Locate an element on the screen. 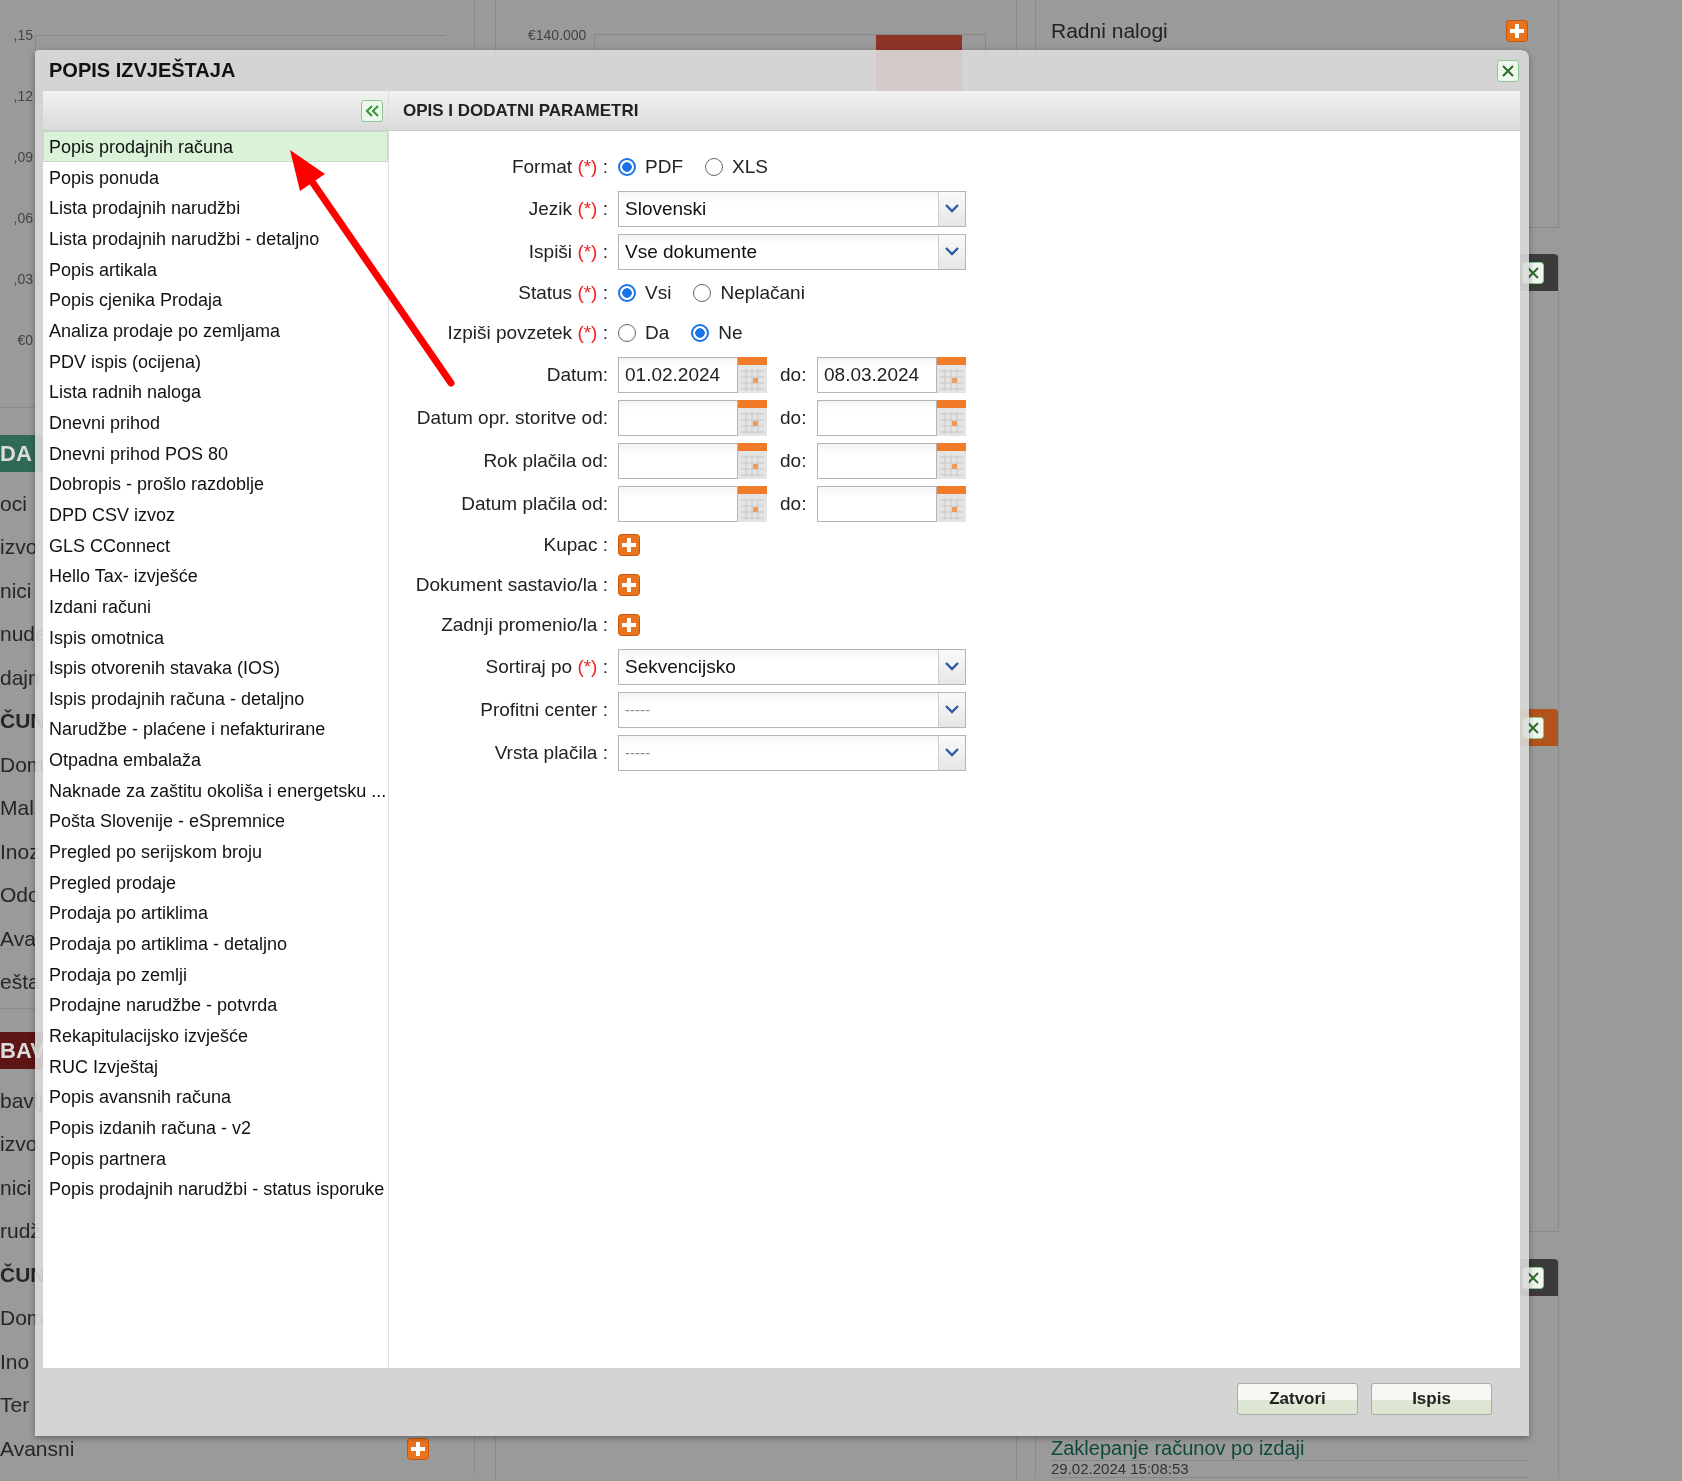  field-label: Izpiši povzetek (*) : is located at coordinates (527, 333).